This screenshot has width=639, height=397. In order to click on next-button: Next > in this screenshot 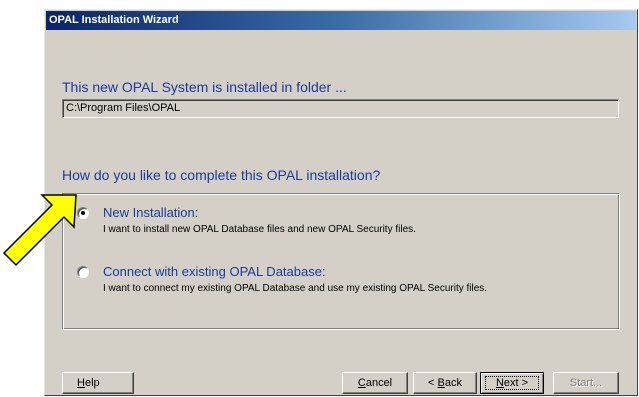, I will do `click(512, 383)`.